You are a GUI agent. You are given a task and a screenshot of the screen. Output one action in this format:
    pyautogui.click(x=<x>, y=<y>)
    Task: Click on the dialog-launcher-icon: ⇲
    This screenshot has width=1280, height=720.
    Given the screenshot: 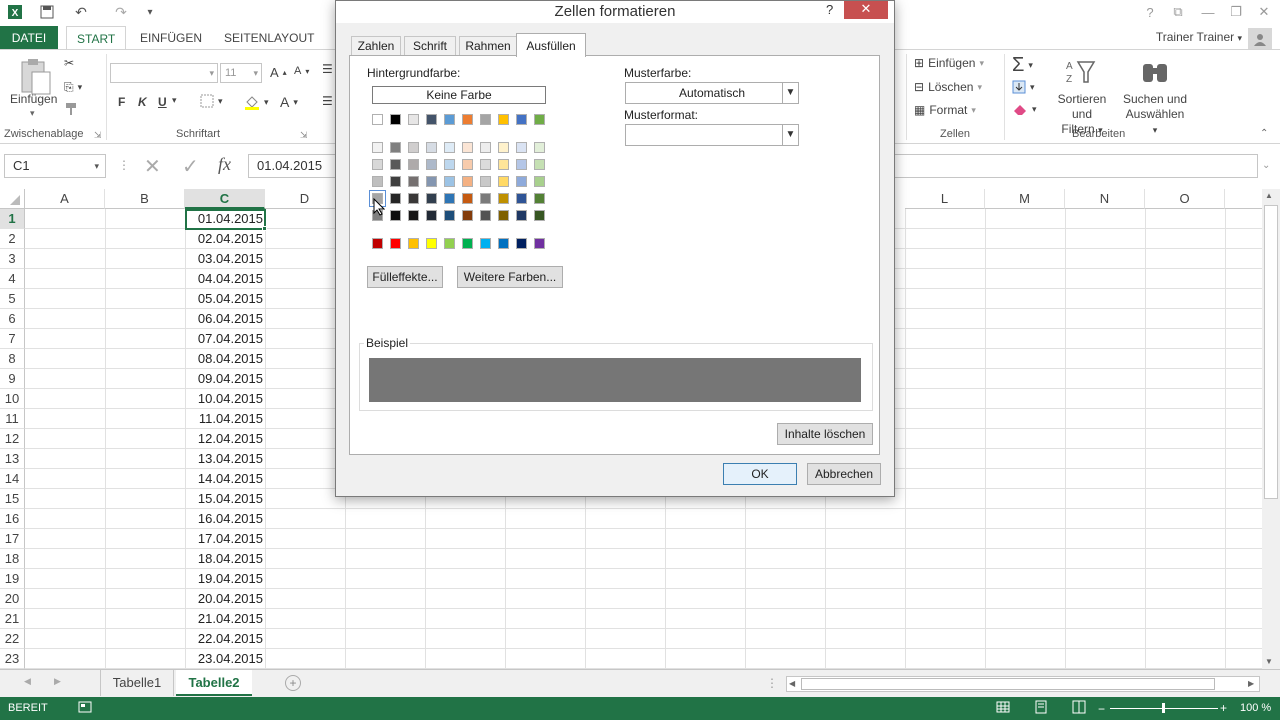 What is the action you would take?
    pyautogui.click(x=98, y=135)
    